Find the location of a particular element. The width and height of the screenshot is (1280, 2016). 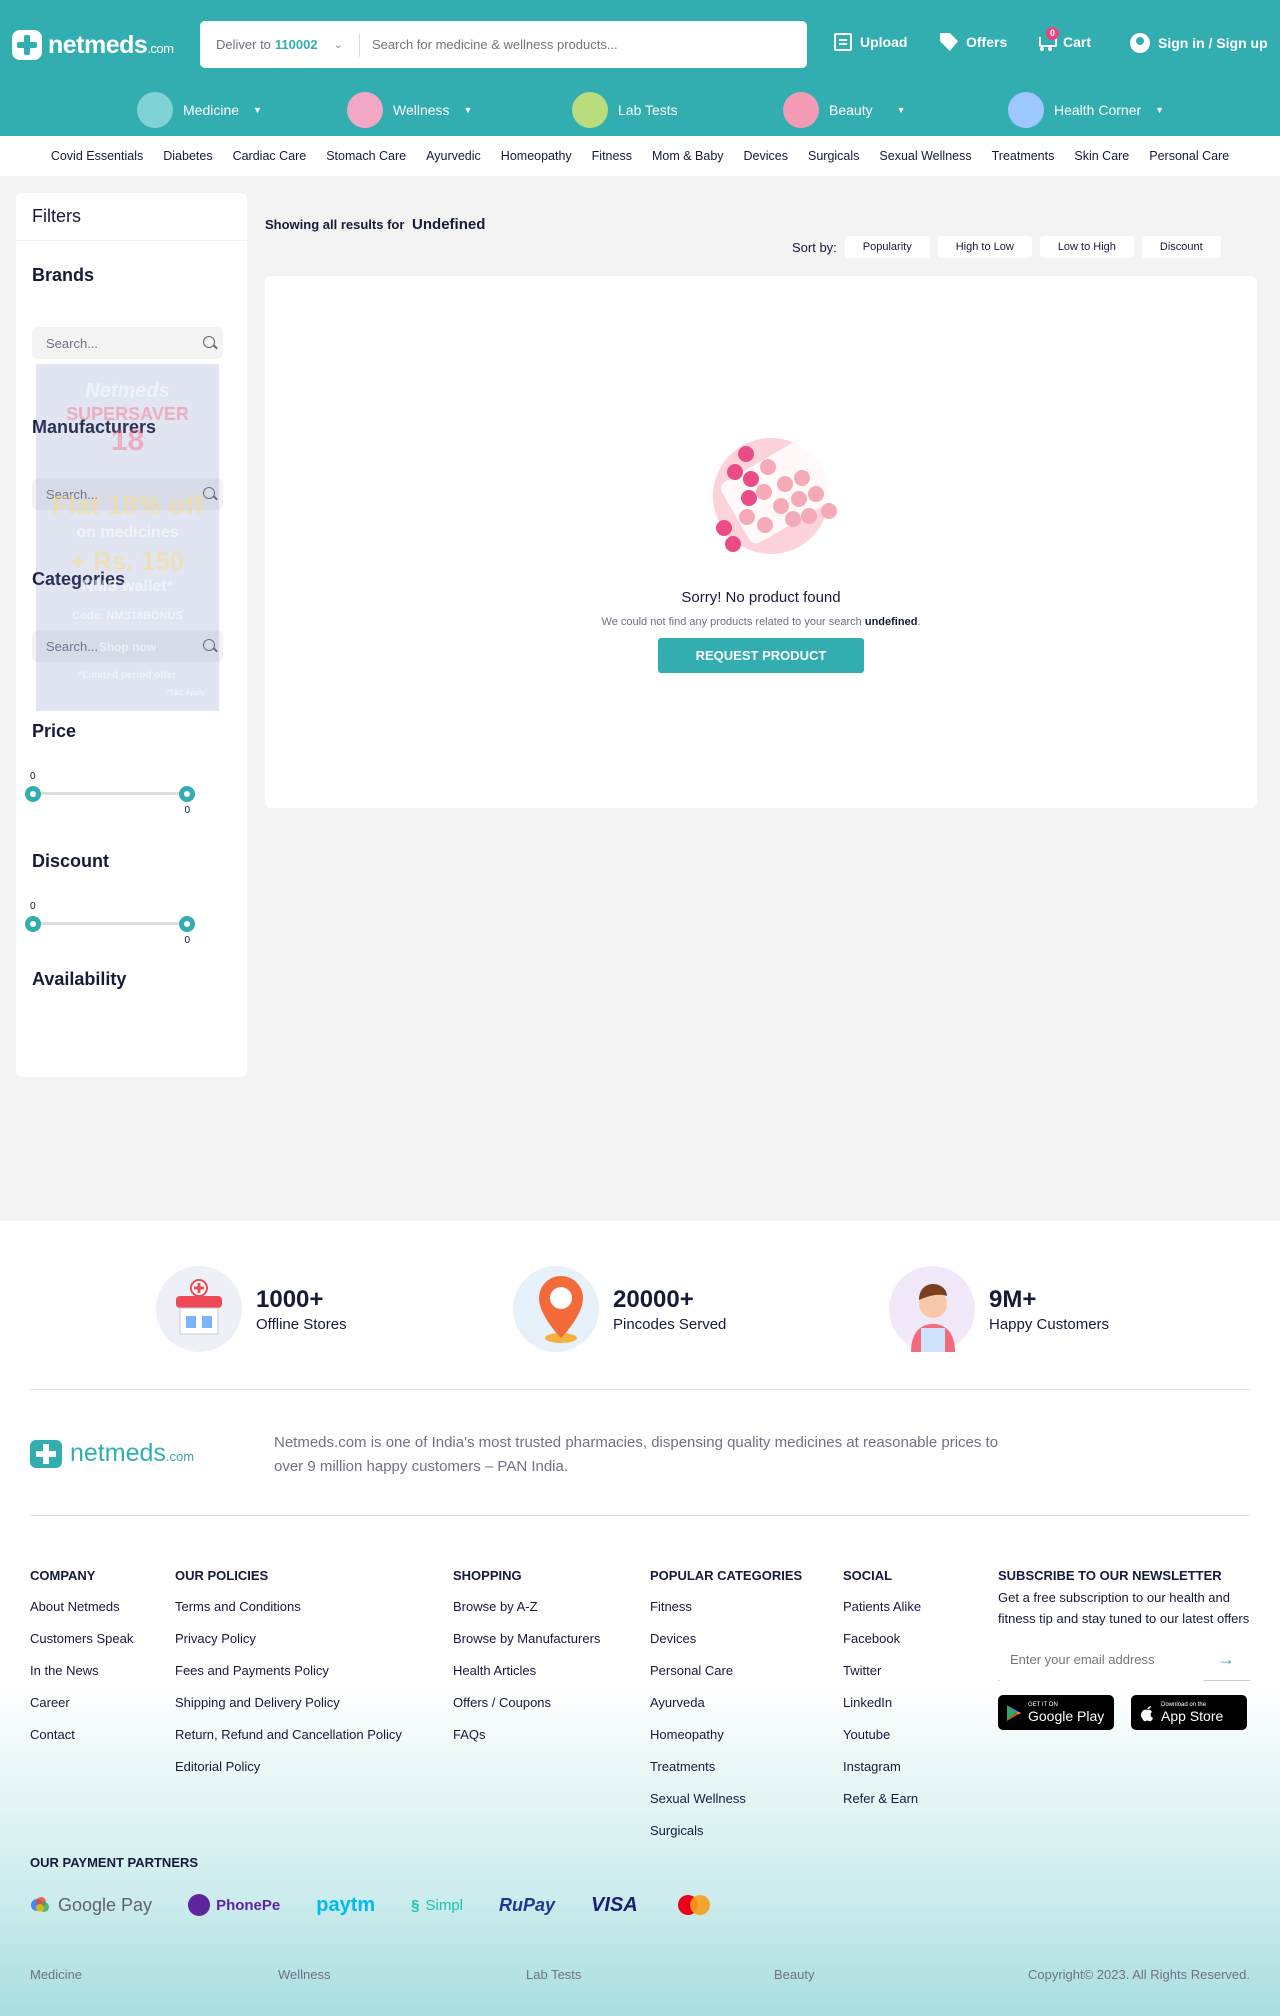

offers-link: Offers is located at coordinates (973, 42).